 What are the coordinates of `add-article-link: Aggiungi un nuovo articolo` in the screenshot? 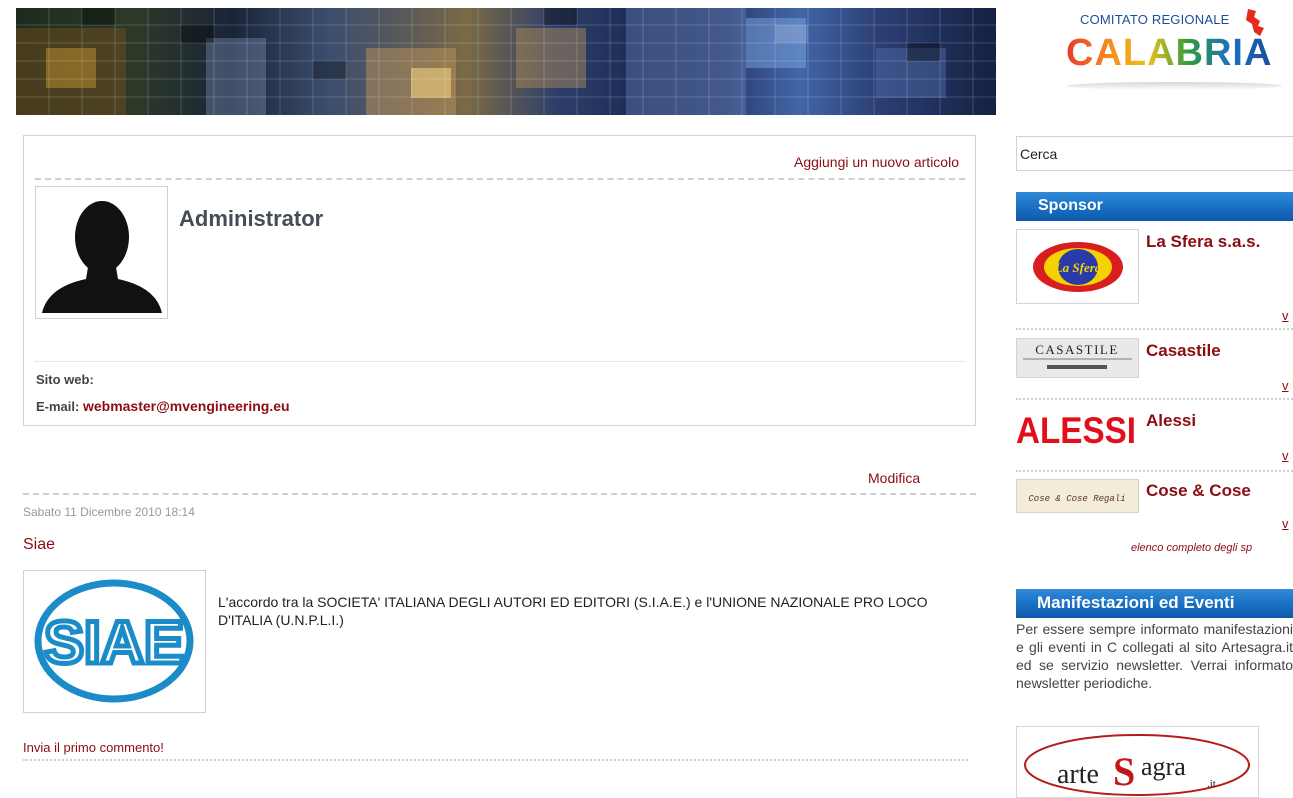 It's located at (876, 162).